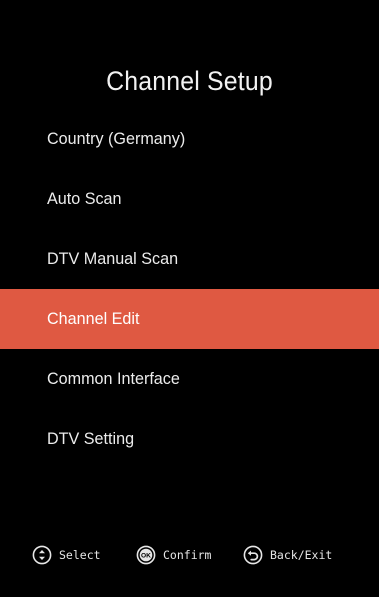  I want to click on select-hint: Select, so click(66, 555).